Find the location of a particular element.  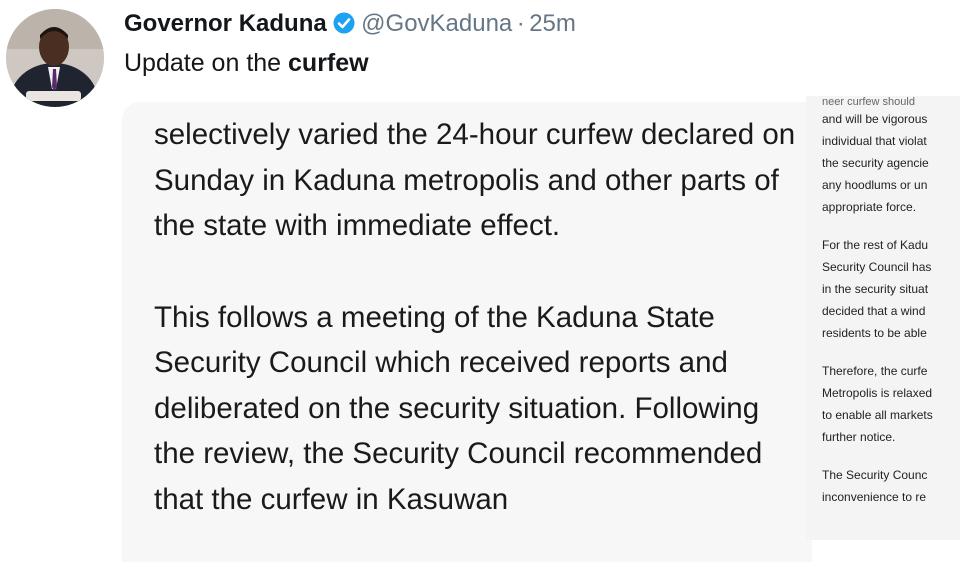

side-text-line: Security Council has is located at coordinates (877, 267).